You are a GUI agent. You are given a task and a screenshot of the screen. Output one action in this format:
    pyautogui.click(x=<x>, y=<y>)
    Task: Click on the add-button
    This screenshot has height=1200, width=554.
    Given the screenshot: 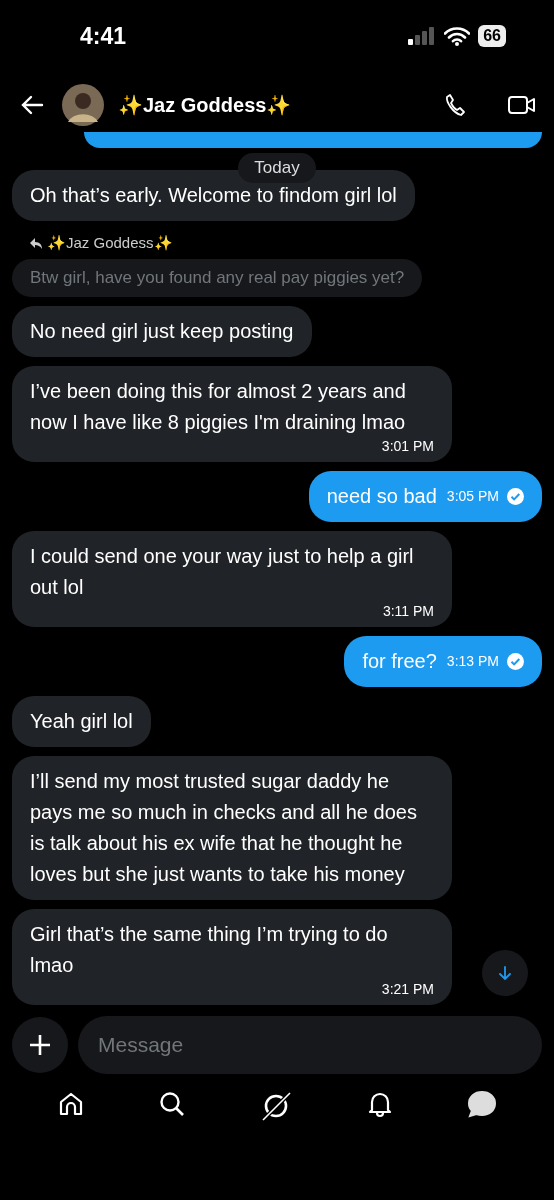 What is the action you would take?
    pyautogui.click(x=40, y=1045)
    